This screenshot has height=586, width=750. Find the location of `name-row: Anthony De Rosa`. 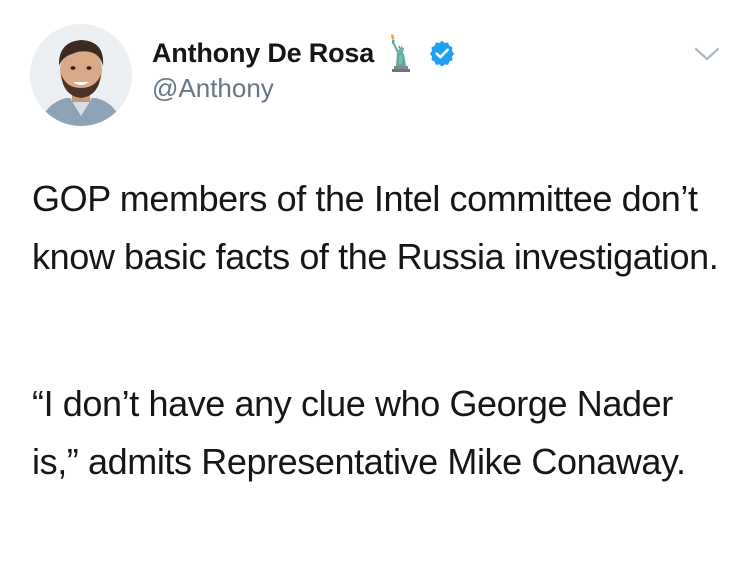

name-row: Anthony De Rosa is located at coordinates (304, 53).